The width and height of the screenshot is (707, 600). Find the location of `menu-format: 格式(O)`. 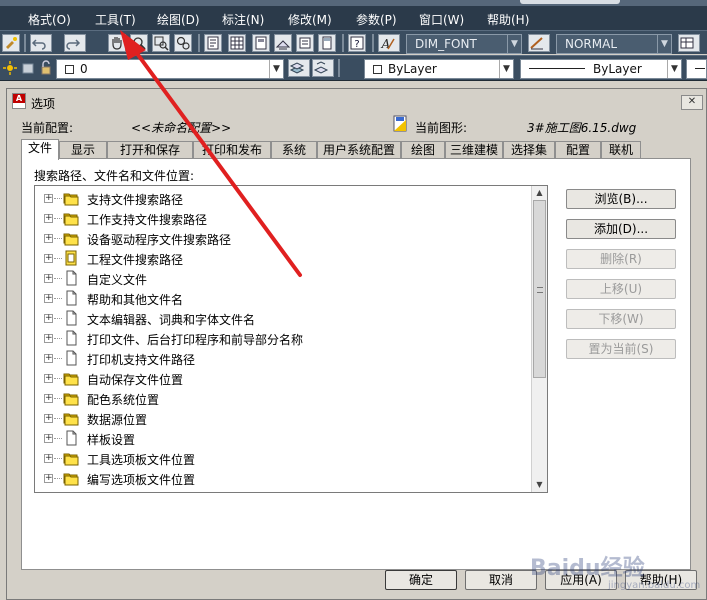

menu-format: 格式(O) is located at coordinates (49, 19).